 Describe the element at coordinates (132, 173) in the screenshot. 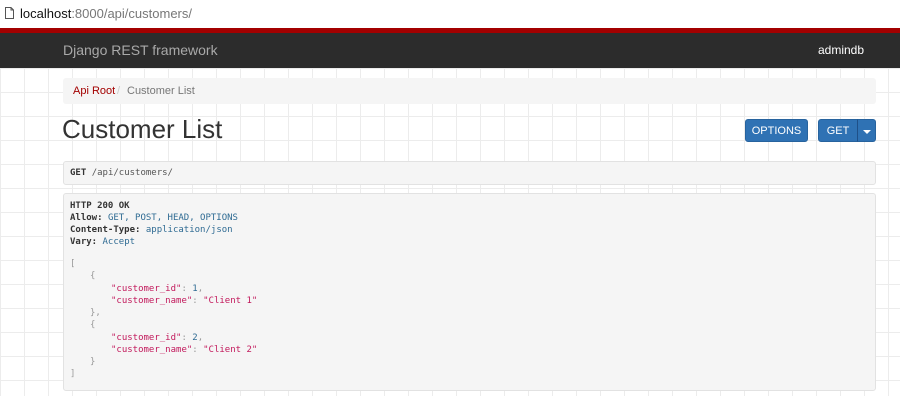

I see `request-path: /api/customers/` at that location.